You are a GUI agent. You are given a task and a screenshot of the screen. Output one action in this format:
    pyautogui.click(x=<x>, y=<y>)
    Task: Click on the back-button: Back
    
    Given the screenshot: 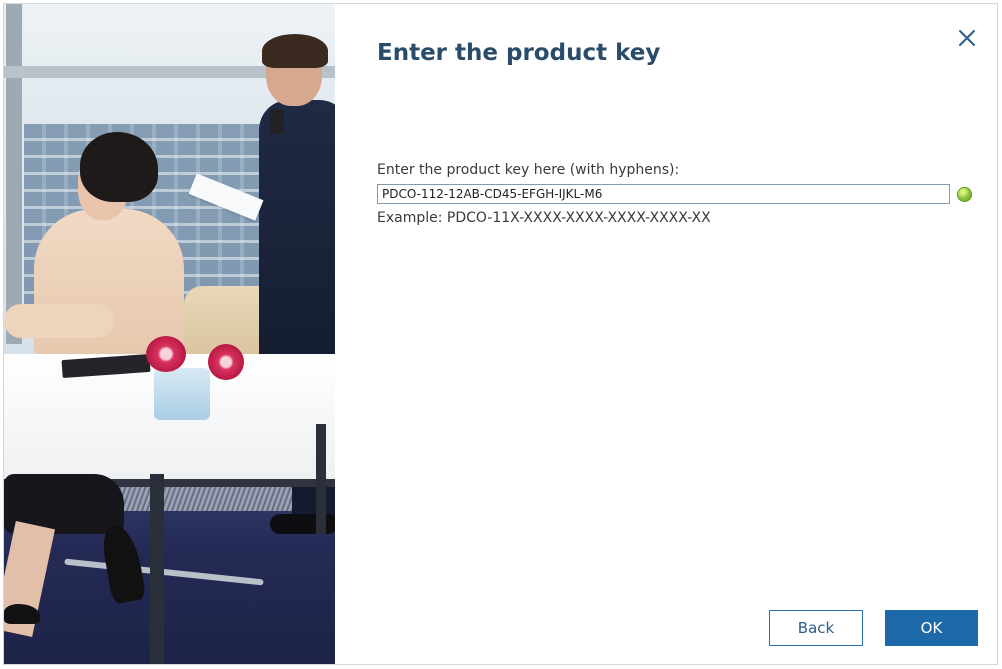 What is the action you would take?
    pyautogui.click(x=816, y=628)
    